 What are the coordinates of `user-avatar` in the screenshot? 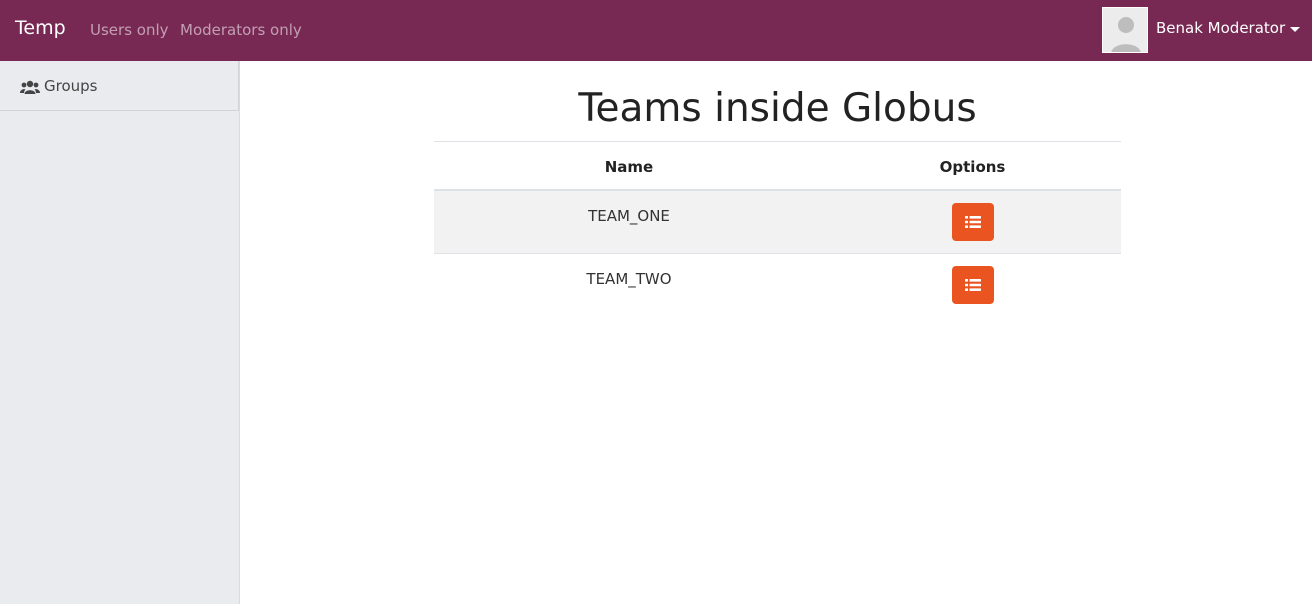 It's located at (1125, 30).